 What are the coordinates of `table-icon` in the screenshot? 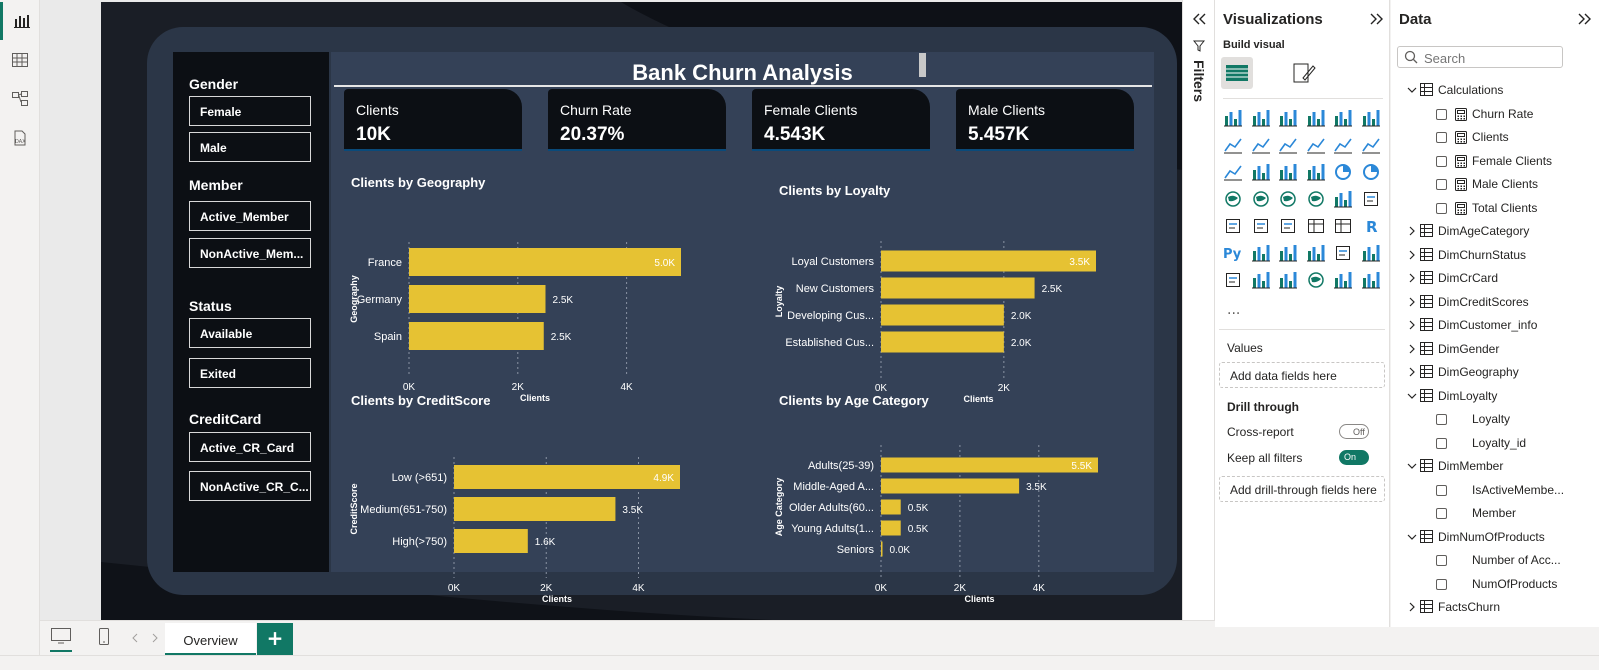 It's located at (1317, 227).